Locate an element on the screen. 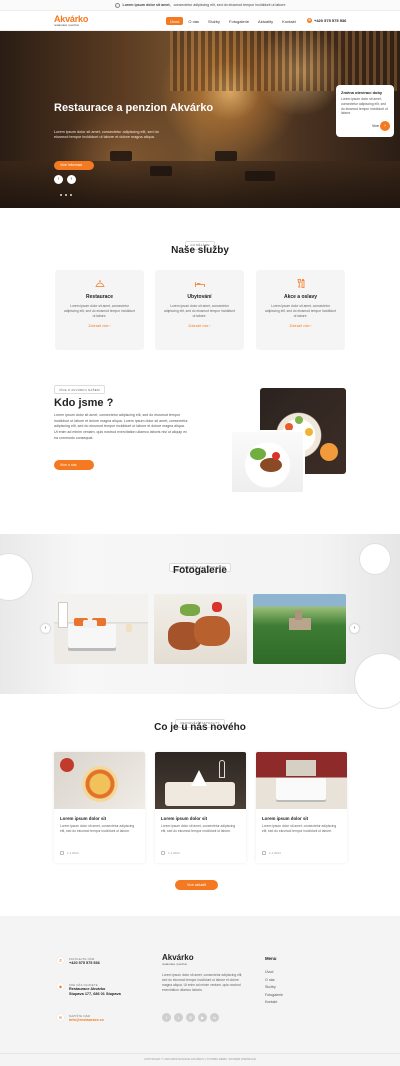 This screenshot has height=1066, width=400. gallery-image-castle is located at coordinates (299, 629).